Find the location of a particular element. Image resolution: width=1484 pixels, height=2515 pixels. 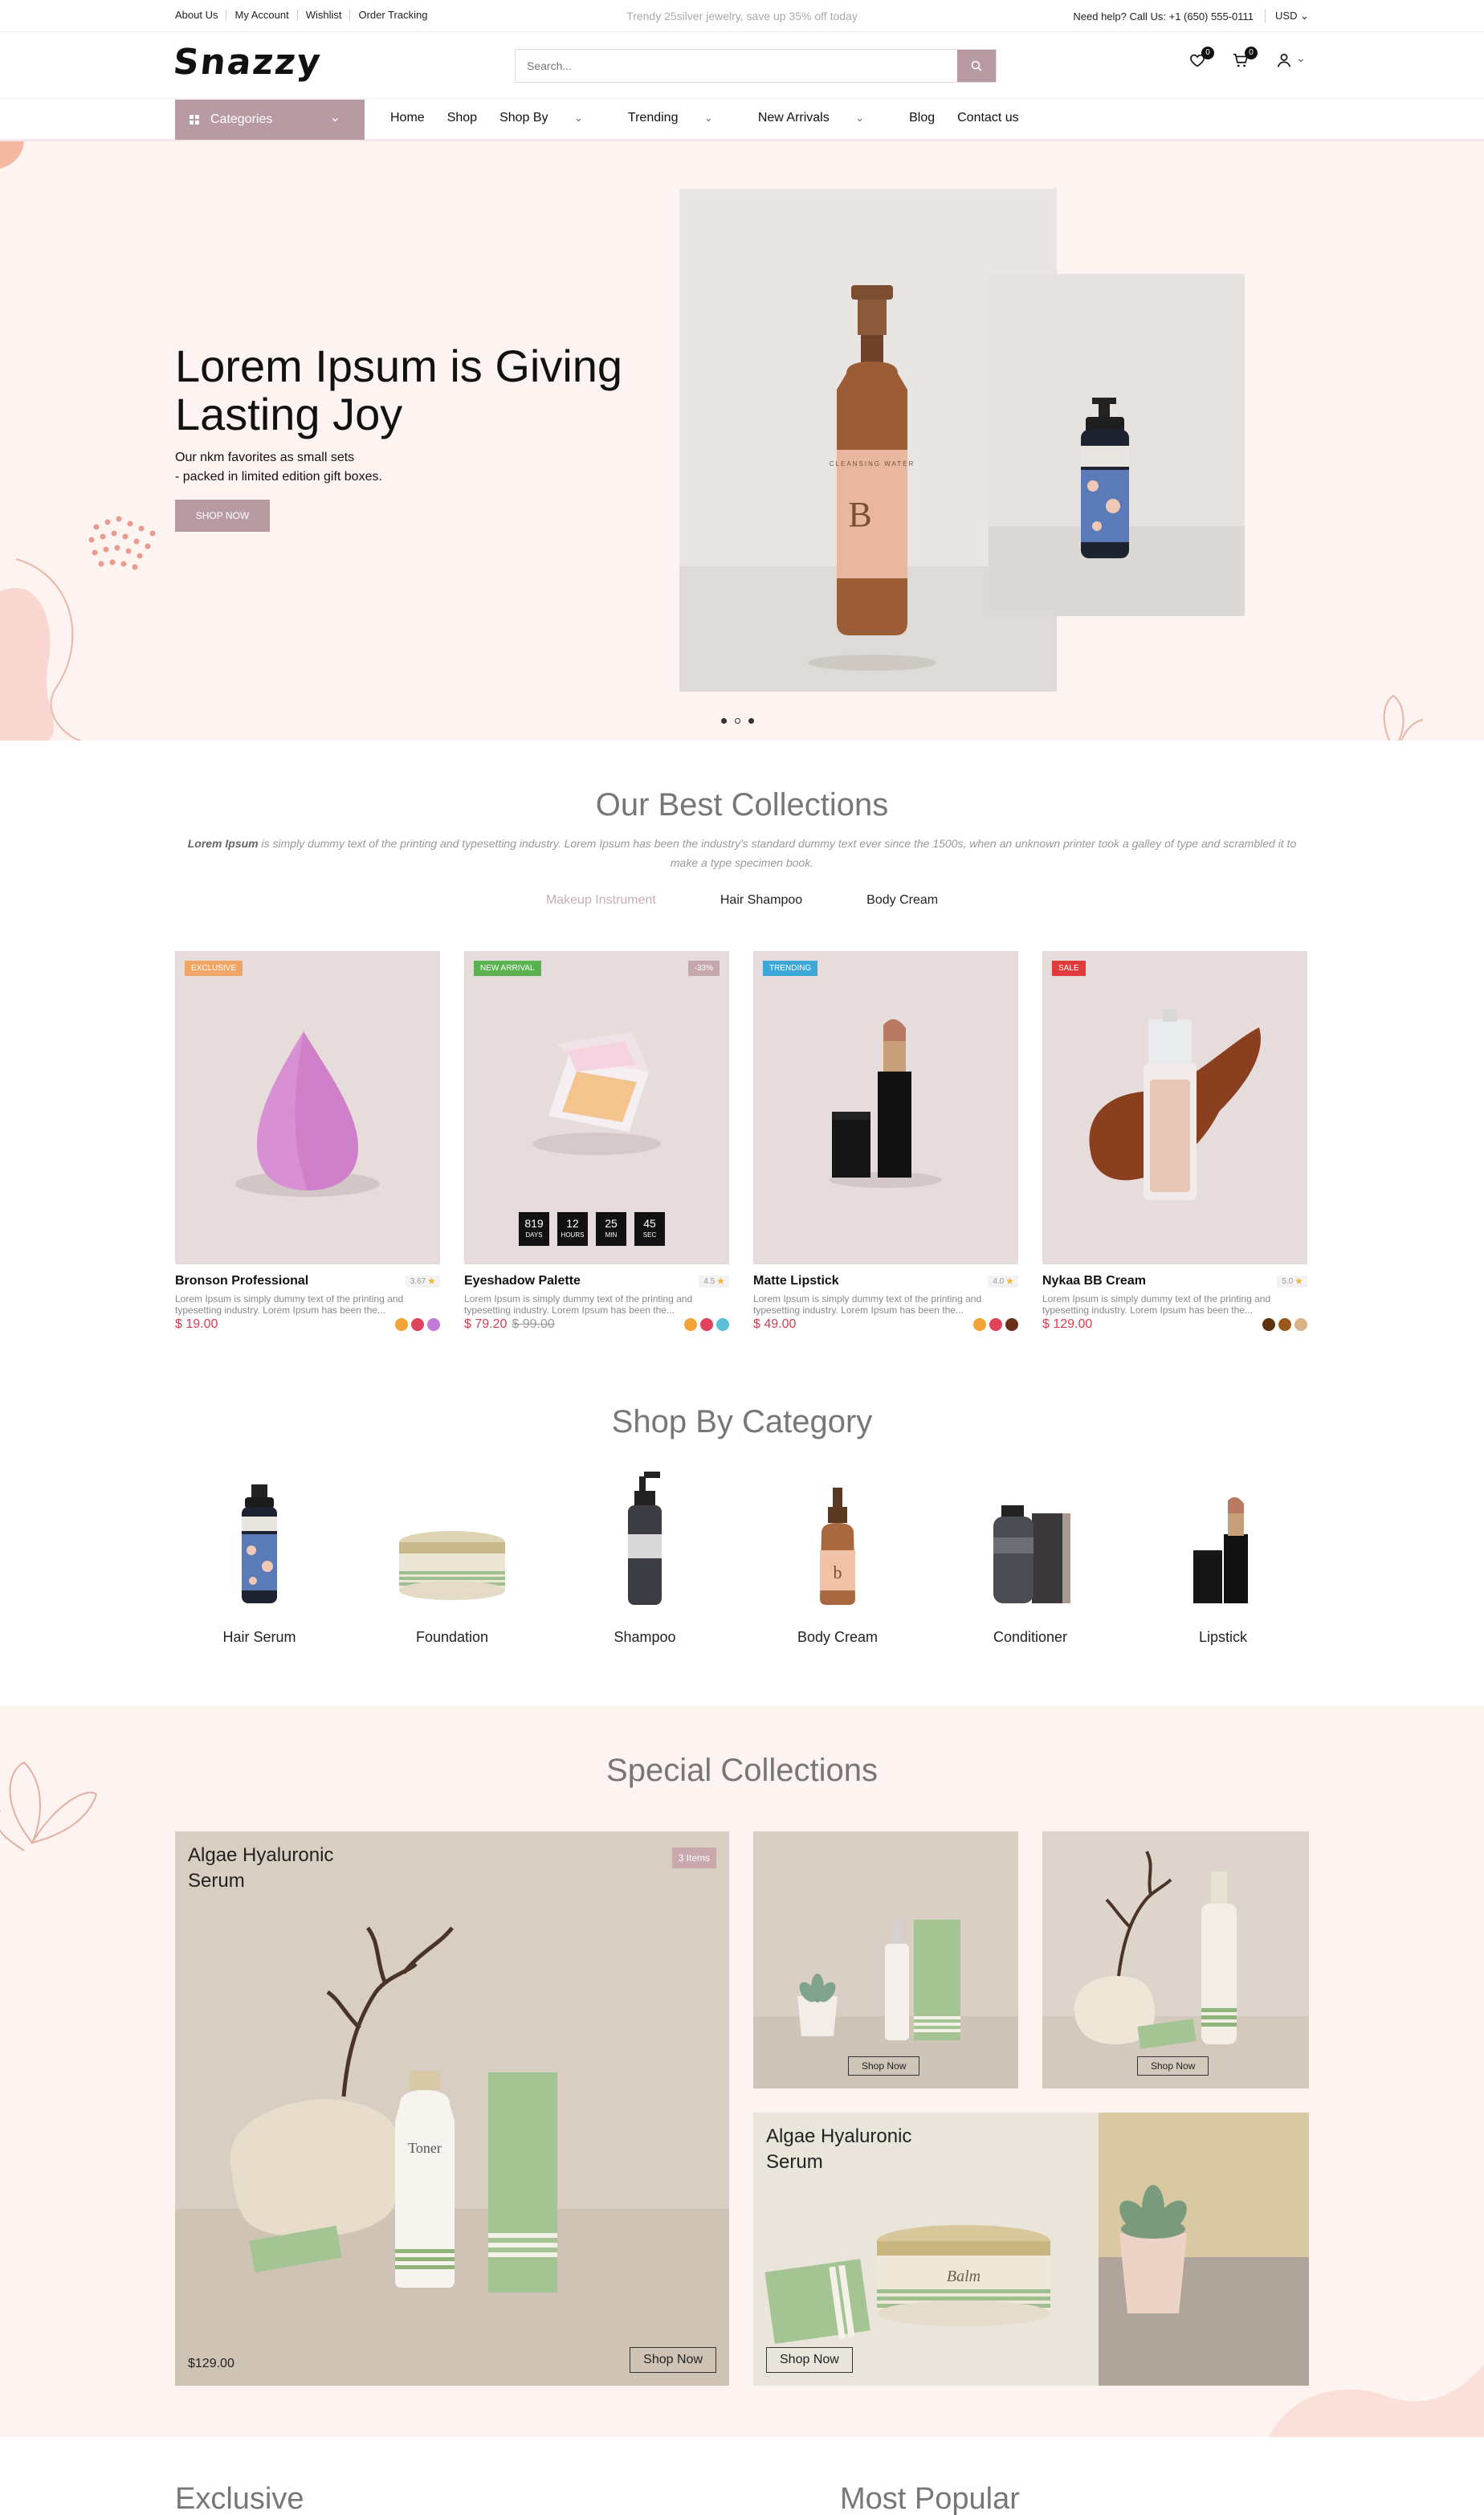

special-wide-title: Algae Hyaluronic Serum is located at coordinates (839, 2149).